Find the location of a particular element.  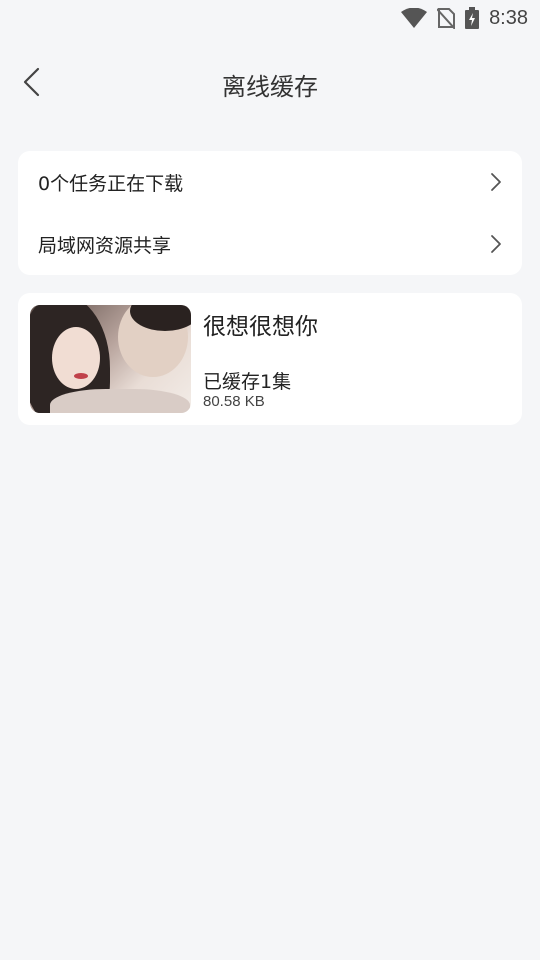

item-title: 很想很想你 is located at coordinates (260, 327).